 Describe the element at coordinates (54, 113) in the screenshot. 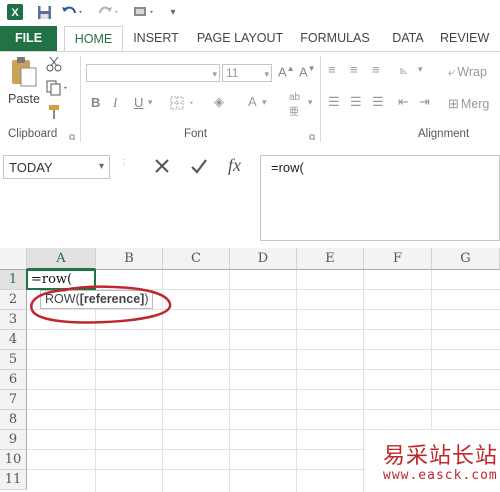

I see `format-painter-icon` at that location.